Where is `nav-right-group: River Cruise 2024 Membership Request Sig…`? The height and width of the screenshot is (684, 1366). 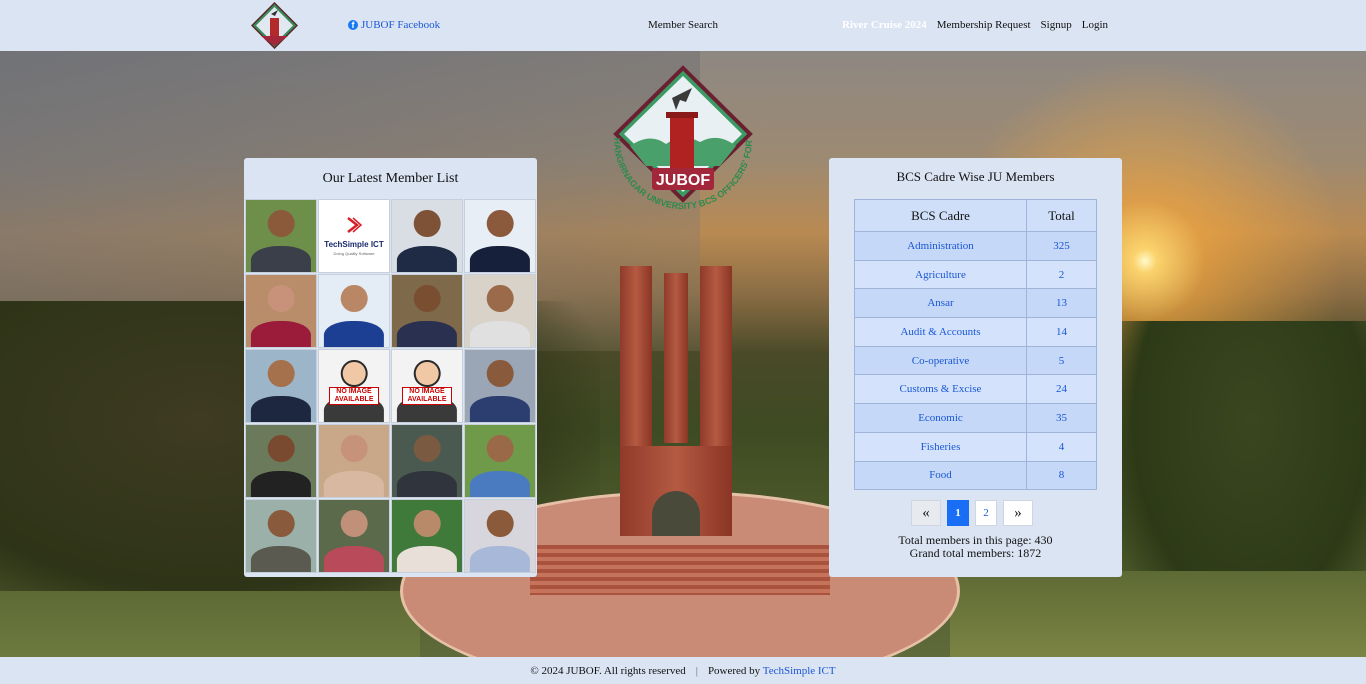 nav-right-group: River Cruise 2024 Membership Request Sig… is located at coordinates (975, 25).